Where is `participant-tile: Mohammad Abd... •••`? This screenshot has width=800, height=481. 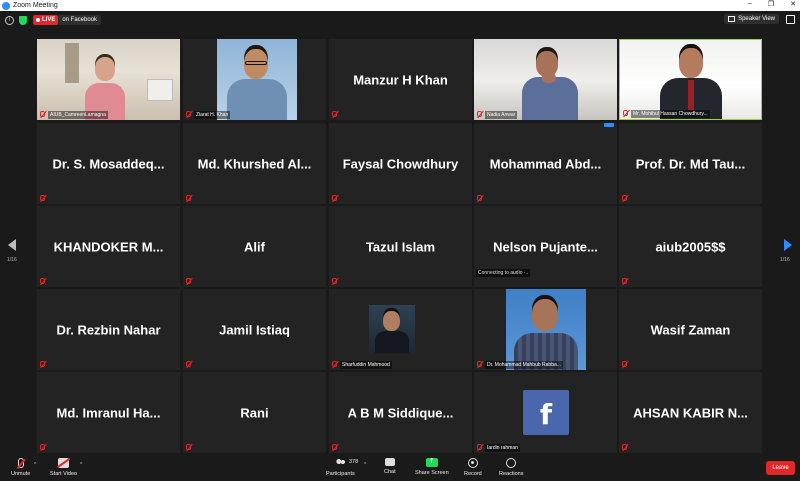 participant-tile: Mohammad Abd... ••• is located at coordinates (545, 163).